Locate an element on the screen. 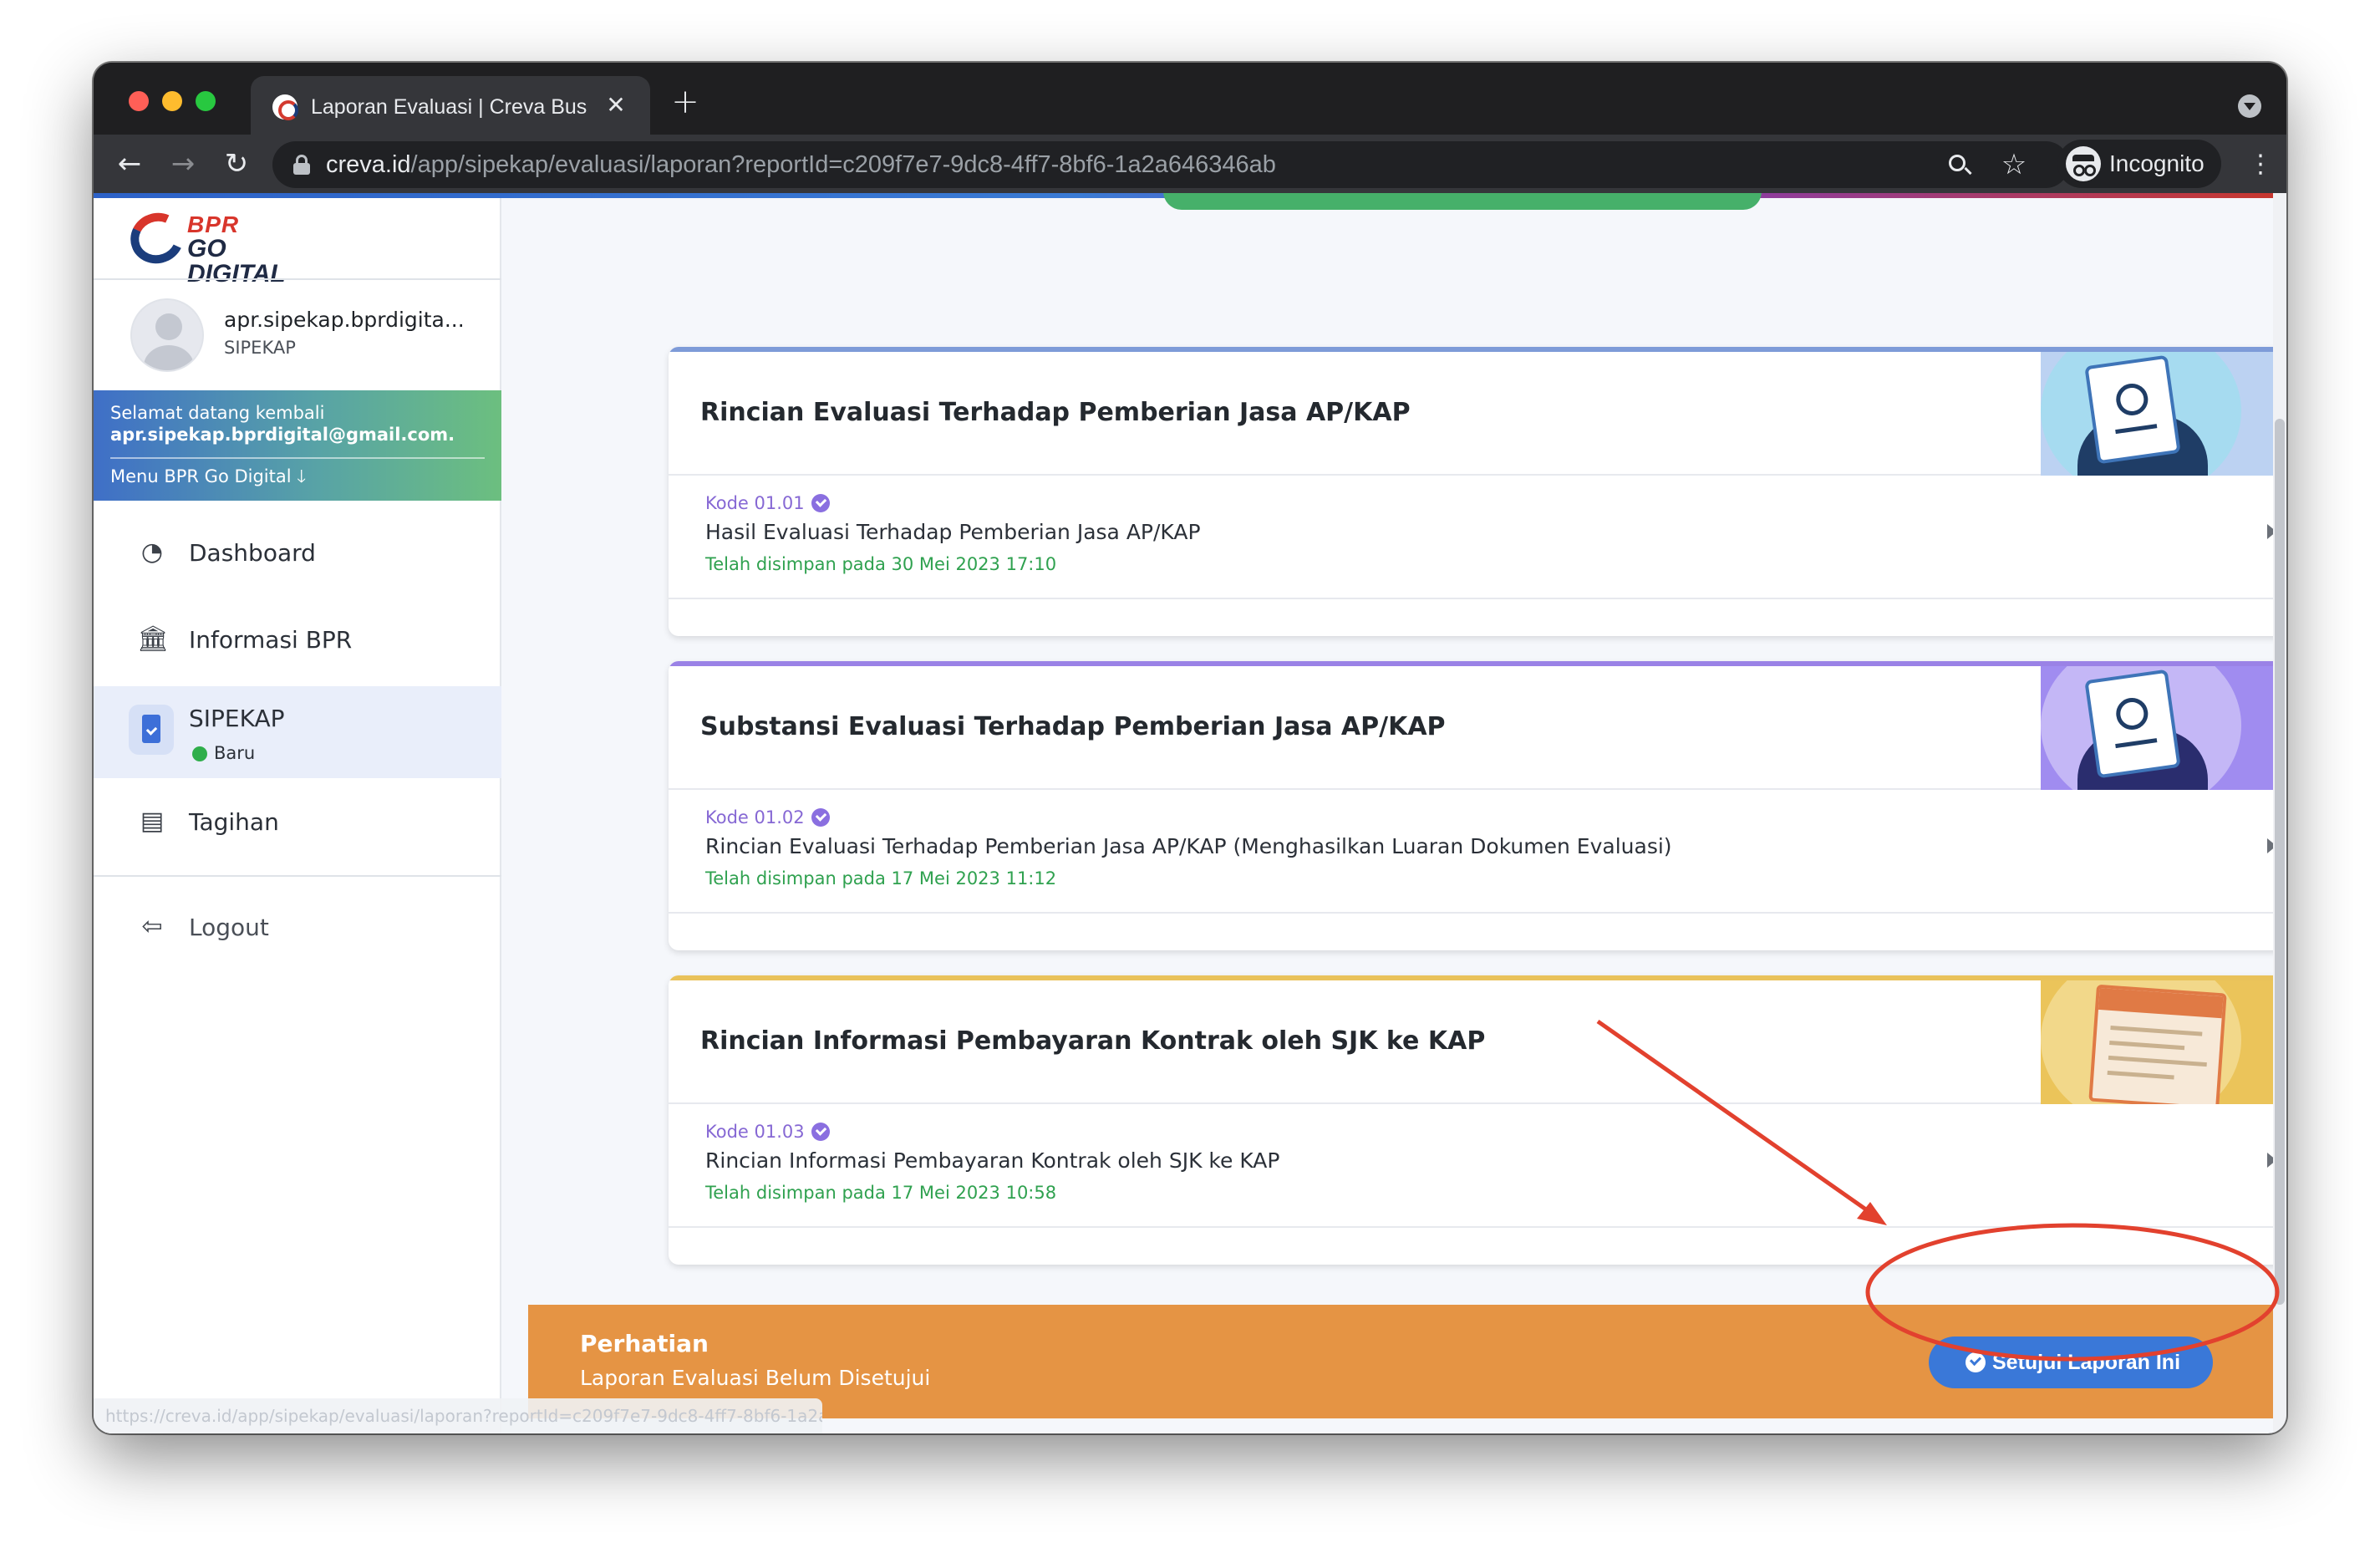 The width and height of the screenshot is (2380, 1558). welcome-divider is located at coordinates (297, 458).